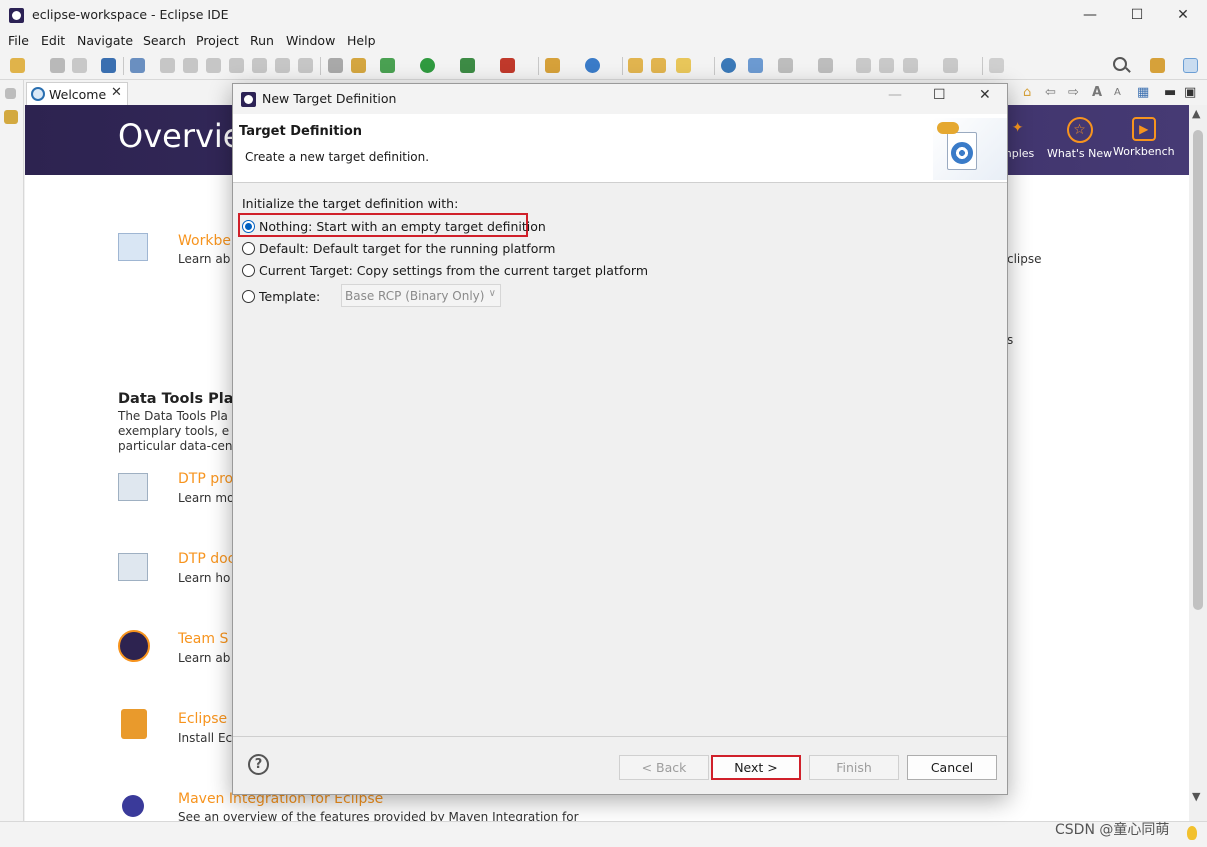  I want to click on target-definition-icon, so click(970, 149).